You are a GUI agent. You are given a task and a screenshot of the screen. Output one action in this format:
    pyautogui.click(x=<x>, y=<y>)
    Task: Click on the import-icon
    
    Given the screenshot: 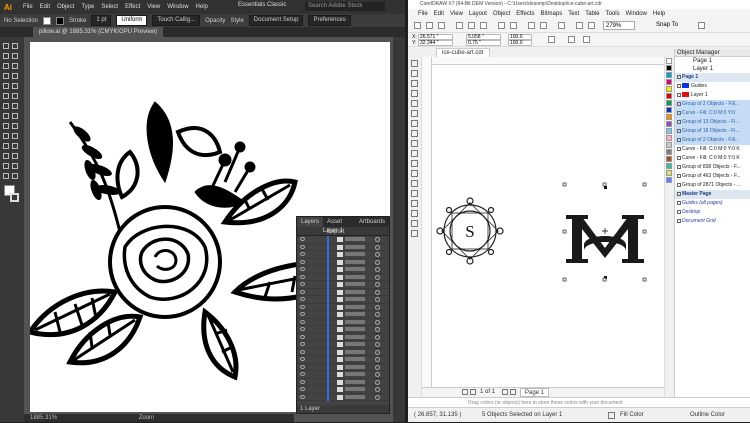 What is the action you would take?
    pyautogui.click(x=531, y=25)
    